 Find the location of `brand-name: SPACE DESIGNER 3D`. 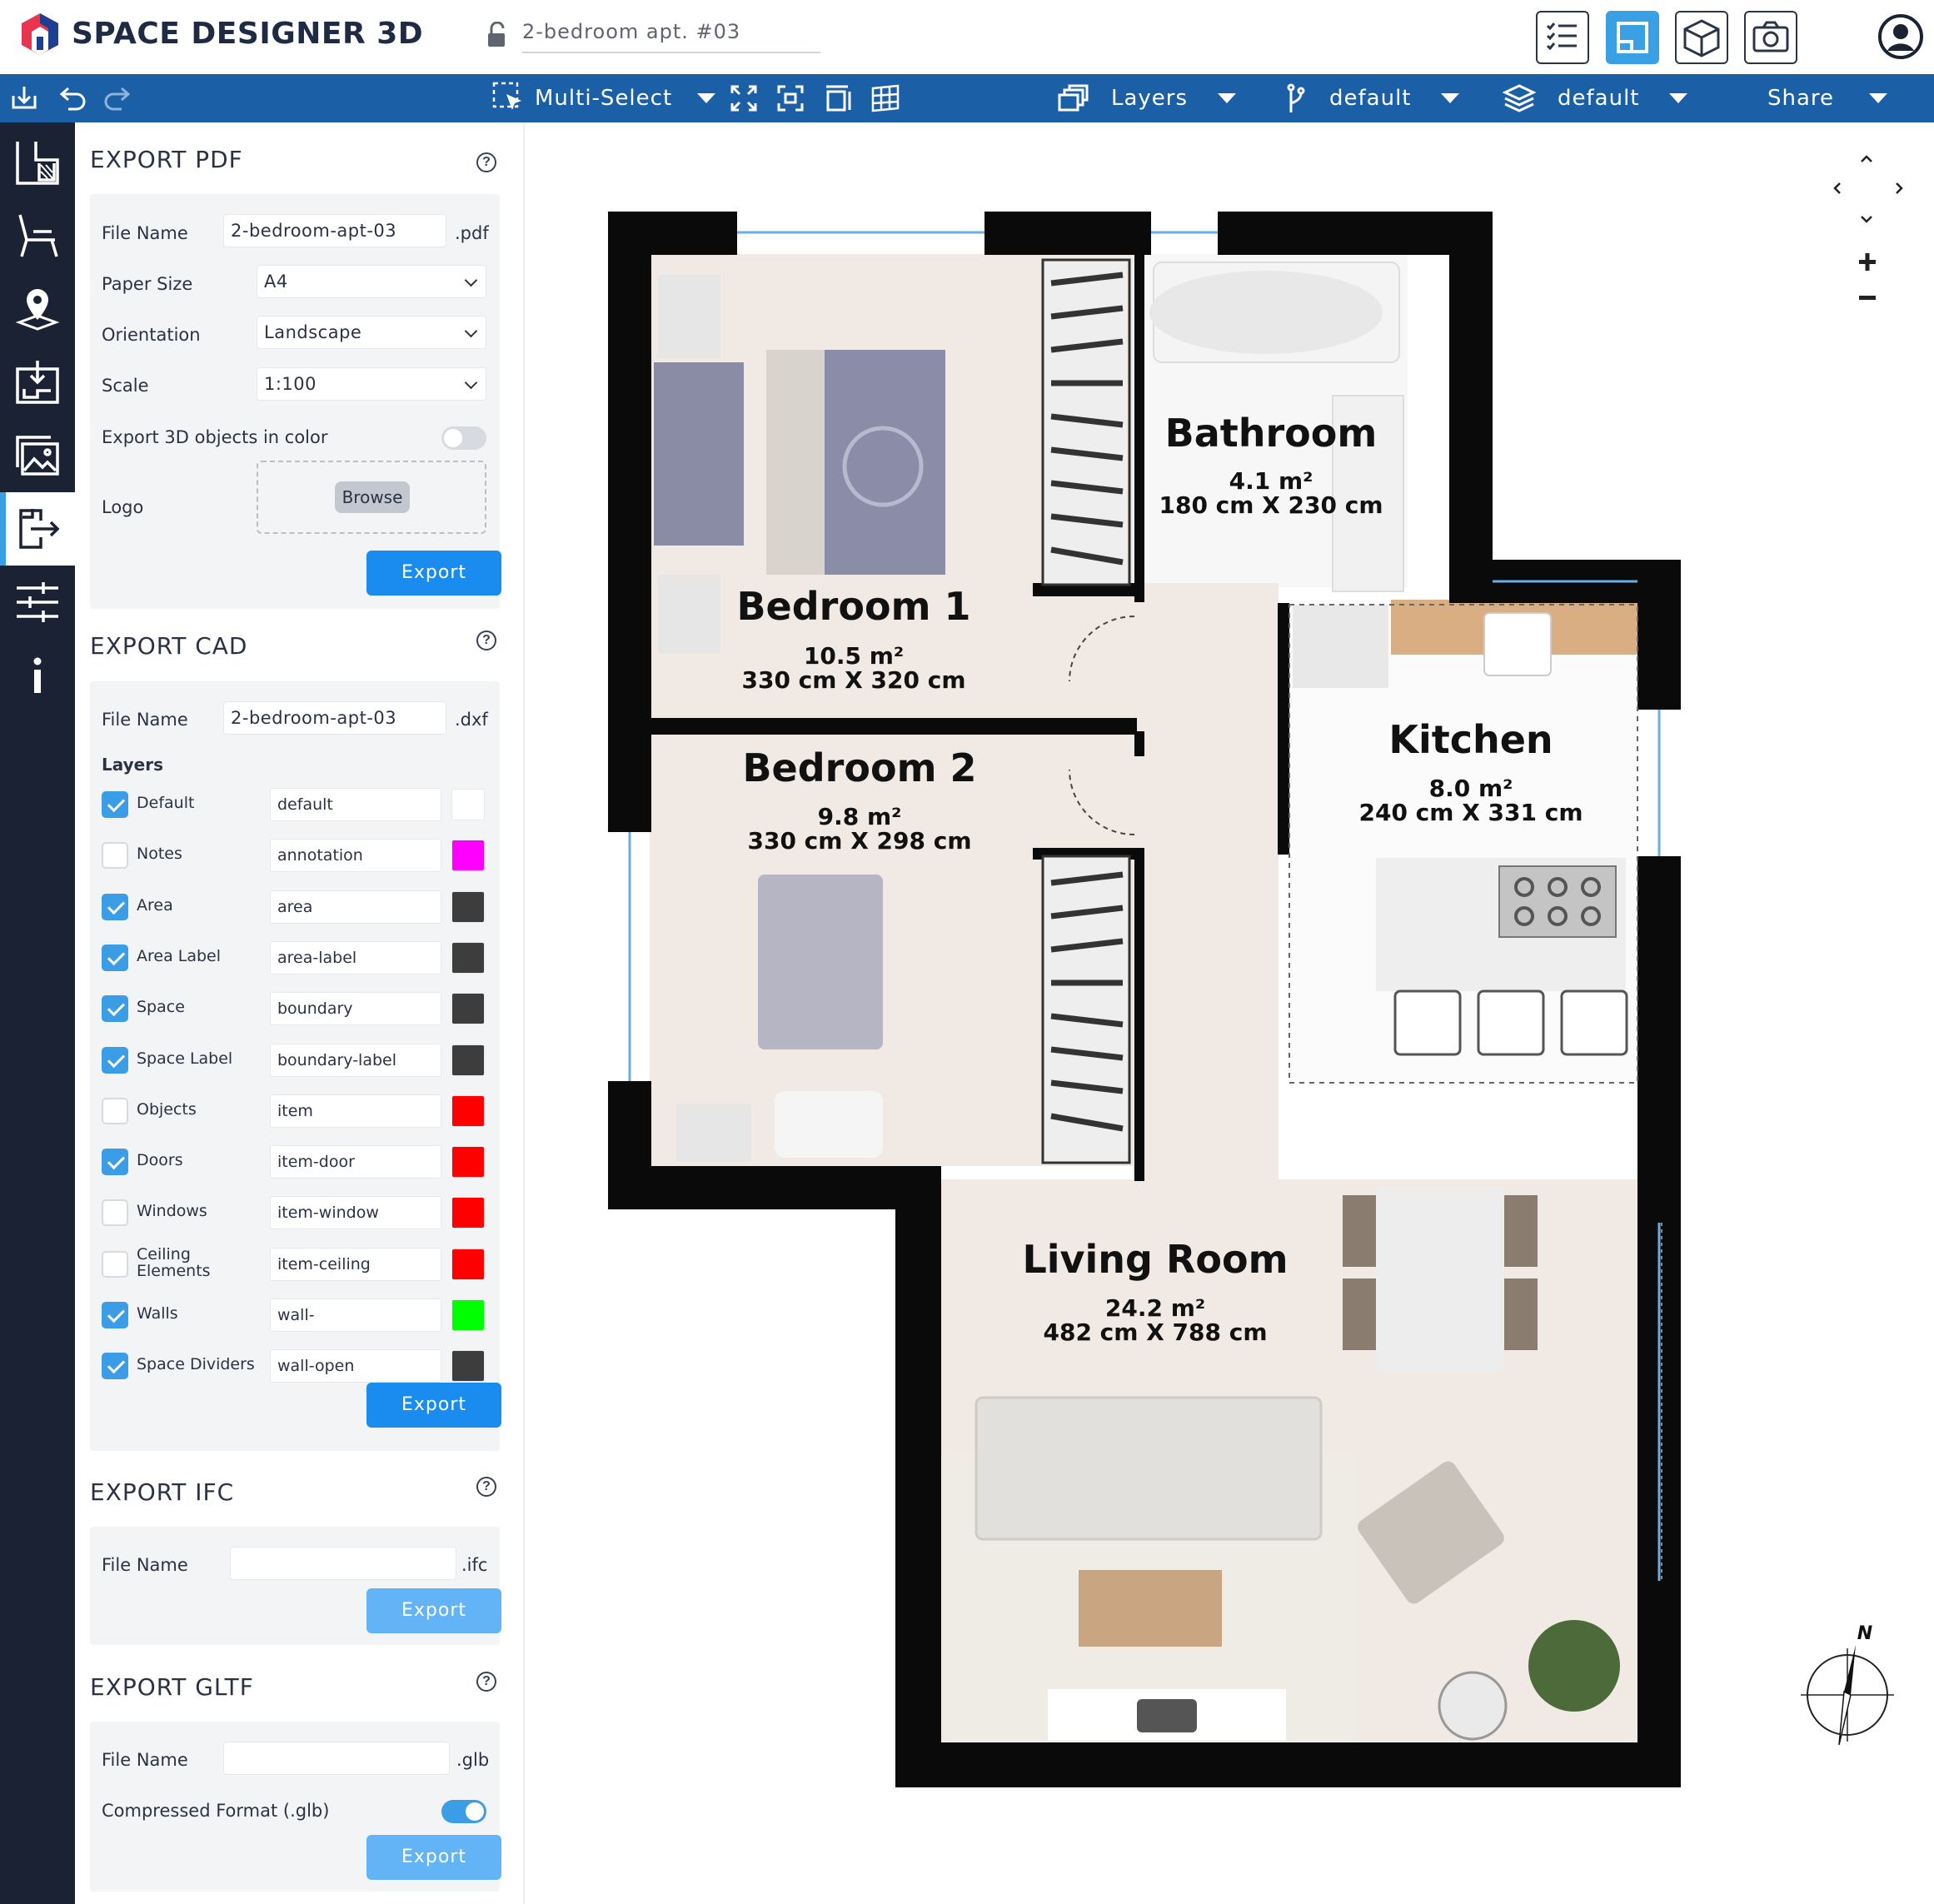

brand-name: SPACE DESIGNER 3D is located at coordinates (248, 33).